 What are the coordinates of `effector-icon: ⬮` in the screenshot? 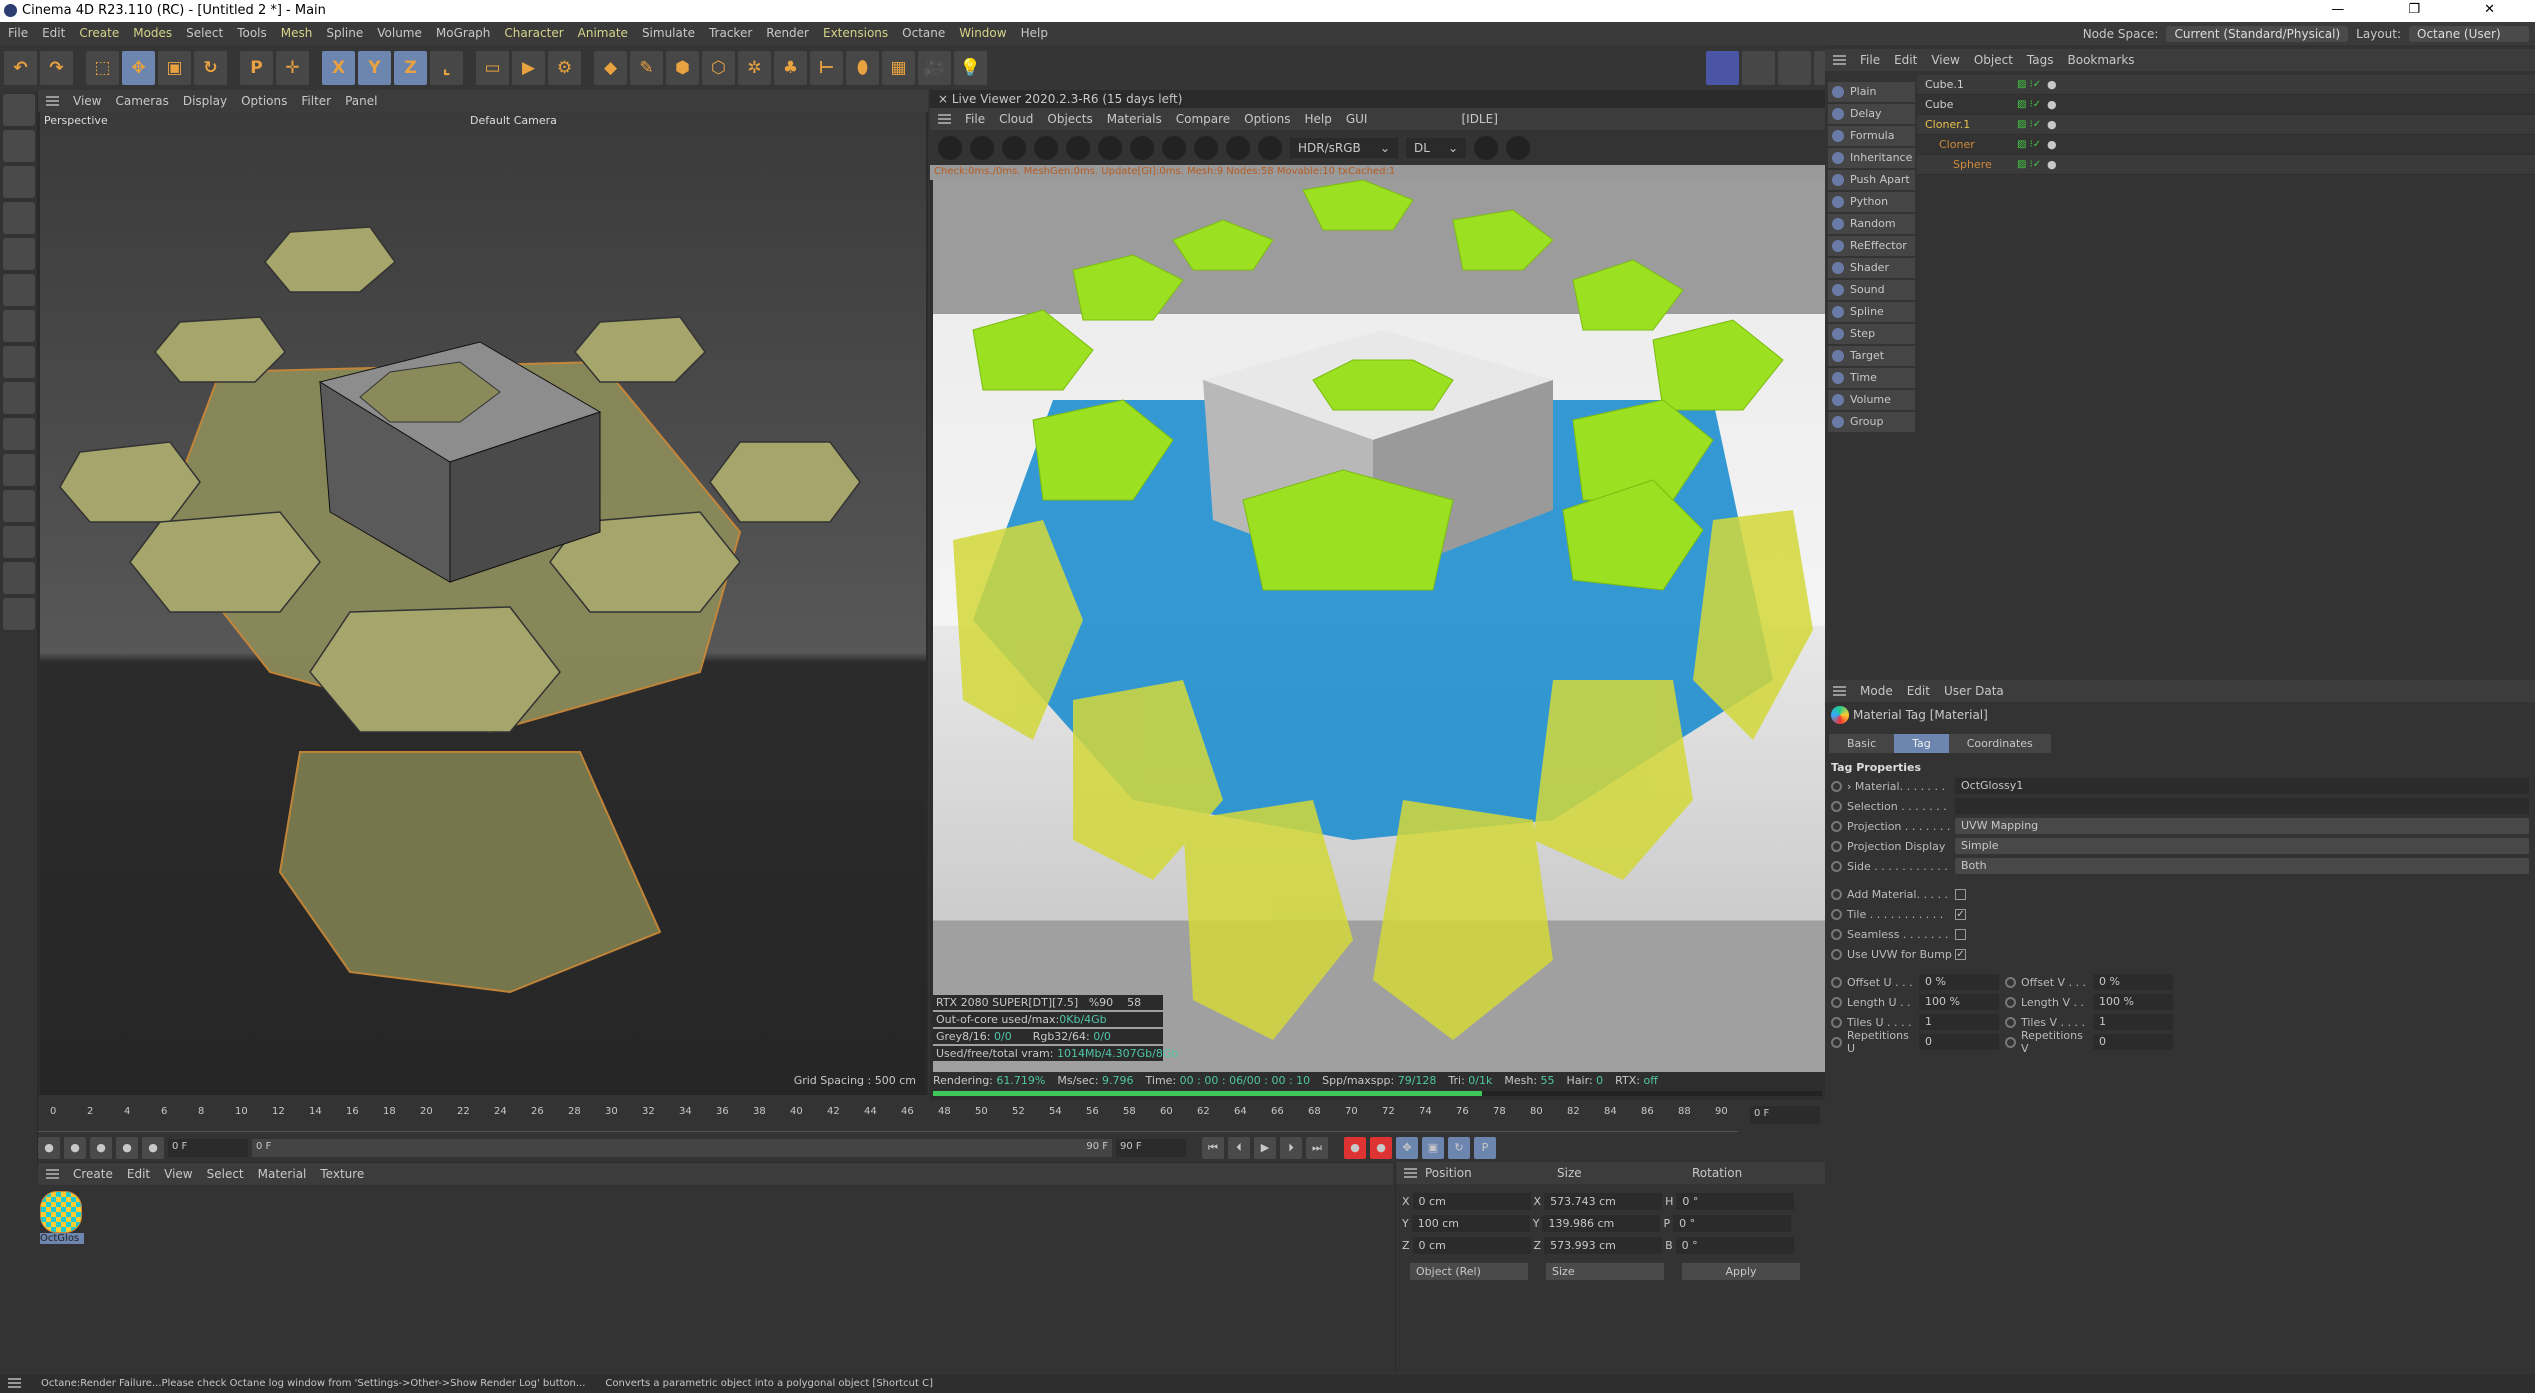 It's located at (862, 67).